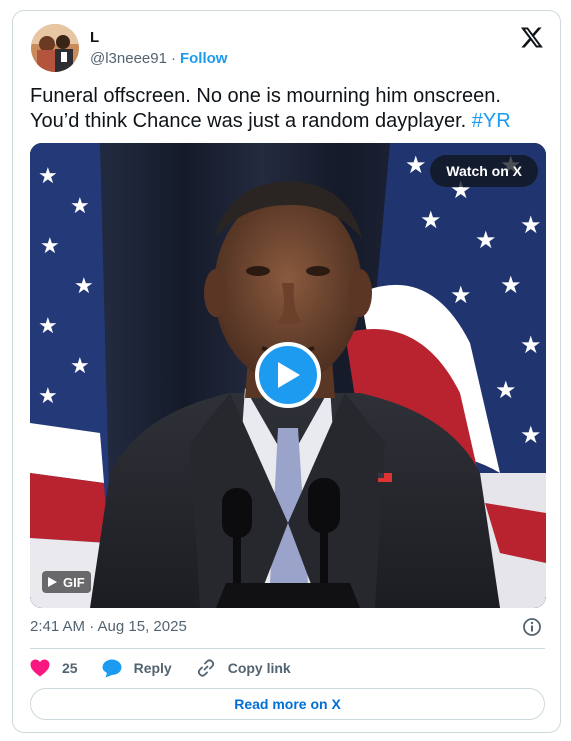  I want to click on read-more-button: Read more on X, so click(287, 704).